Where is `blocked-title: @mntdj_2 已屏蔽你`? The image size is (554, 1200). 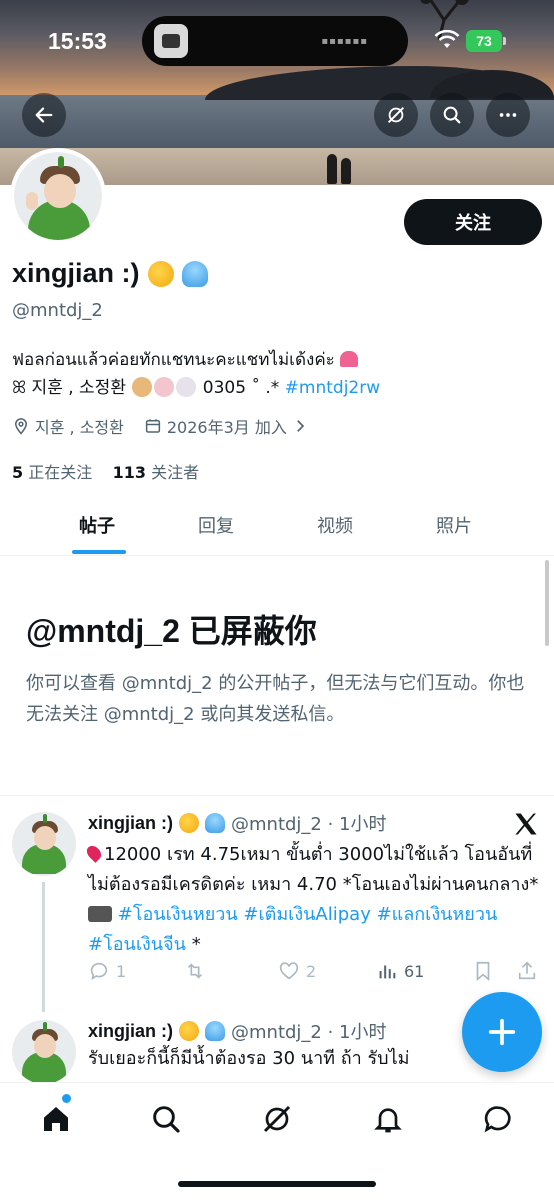
blocked-title: @mntdj_2 已屏蔽你 is located at coordinates (171, 631).